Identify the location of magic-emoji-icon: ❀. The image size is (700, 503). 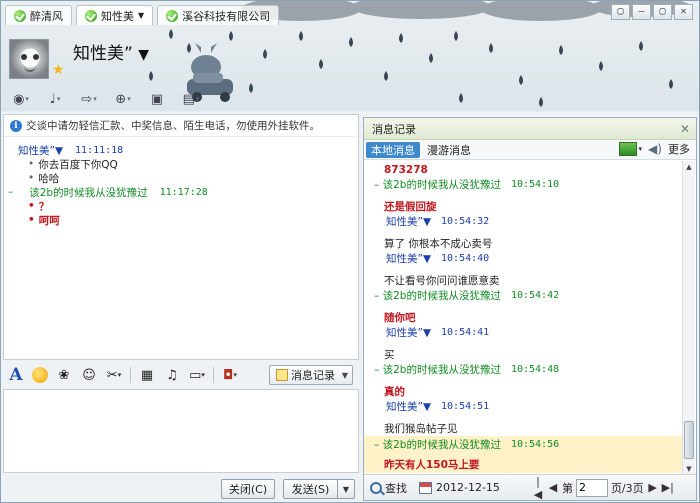
(64, 375).